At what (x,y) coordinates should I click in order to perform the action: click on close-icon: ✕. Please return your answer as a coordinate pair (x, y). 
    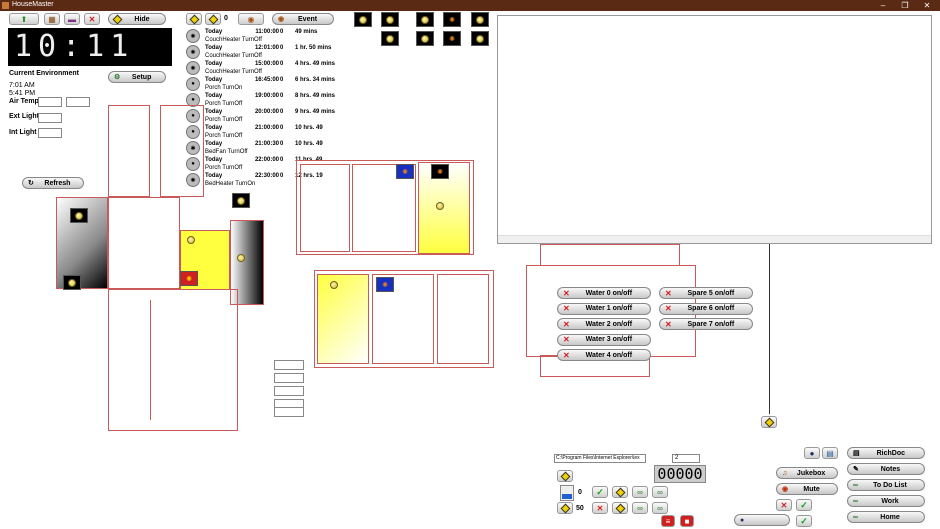
    Looking at the image, I should click on (927, 5).